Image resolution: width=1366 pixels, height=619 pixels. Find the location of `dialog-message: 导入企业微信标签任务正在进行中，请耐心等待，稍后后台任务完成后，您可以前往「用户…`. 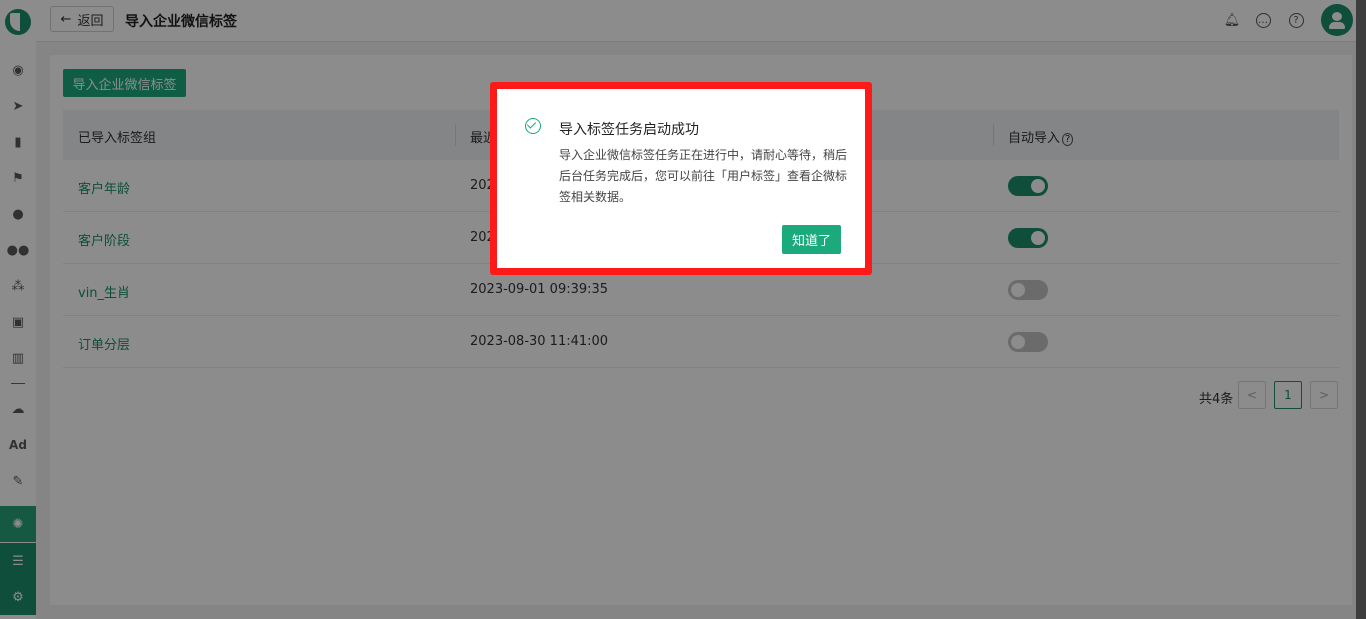

dialog-message: 导入企业微信标签任务正在进行中，请耐心等待，稍后后台任务完成后，您可以前往「用户… is located at coordinates (703, 176).